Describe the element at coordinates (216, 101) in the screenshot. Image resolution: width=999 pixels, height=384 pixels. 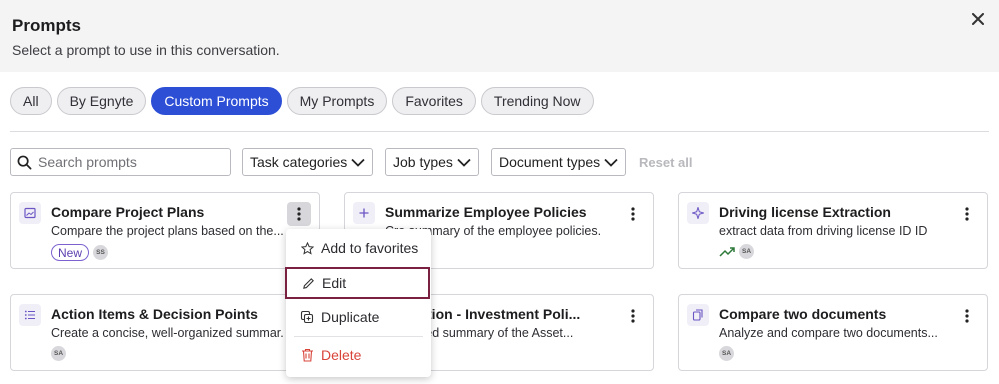
I see `tab-custom-prompts: Custom Prompts` at that location.